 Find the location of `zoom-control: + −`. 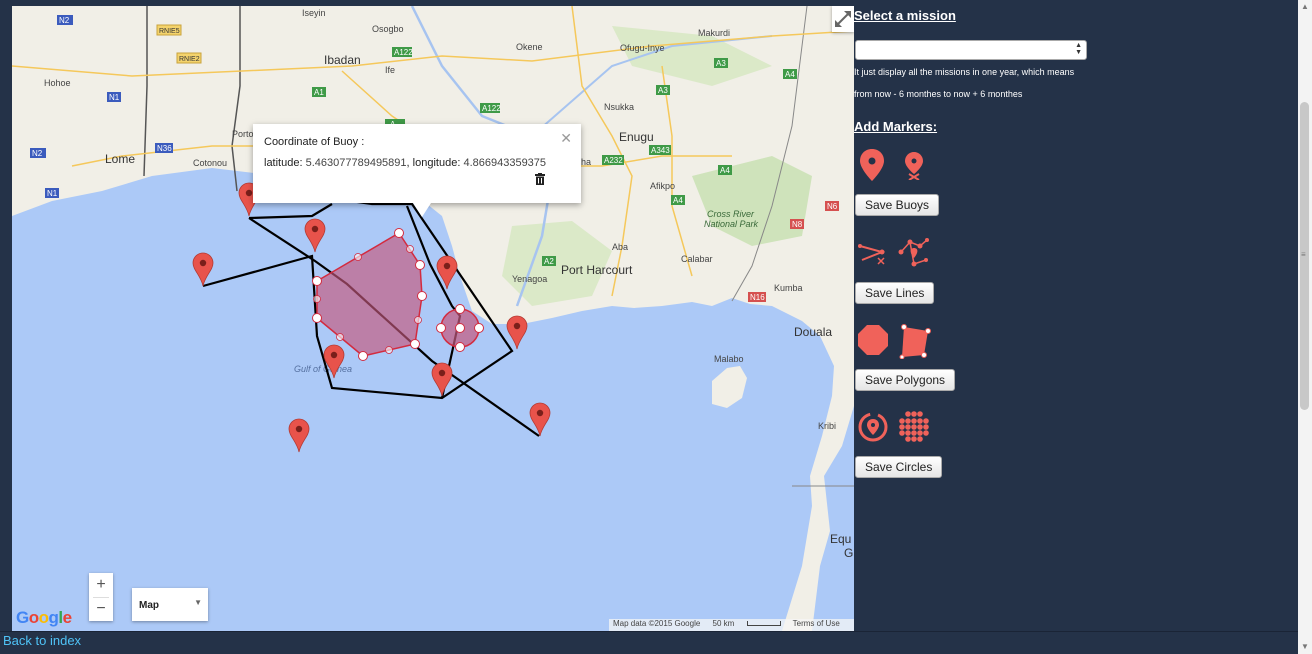

zoom-control: + − is located at coordinates (101, 597).